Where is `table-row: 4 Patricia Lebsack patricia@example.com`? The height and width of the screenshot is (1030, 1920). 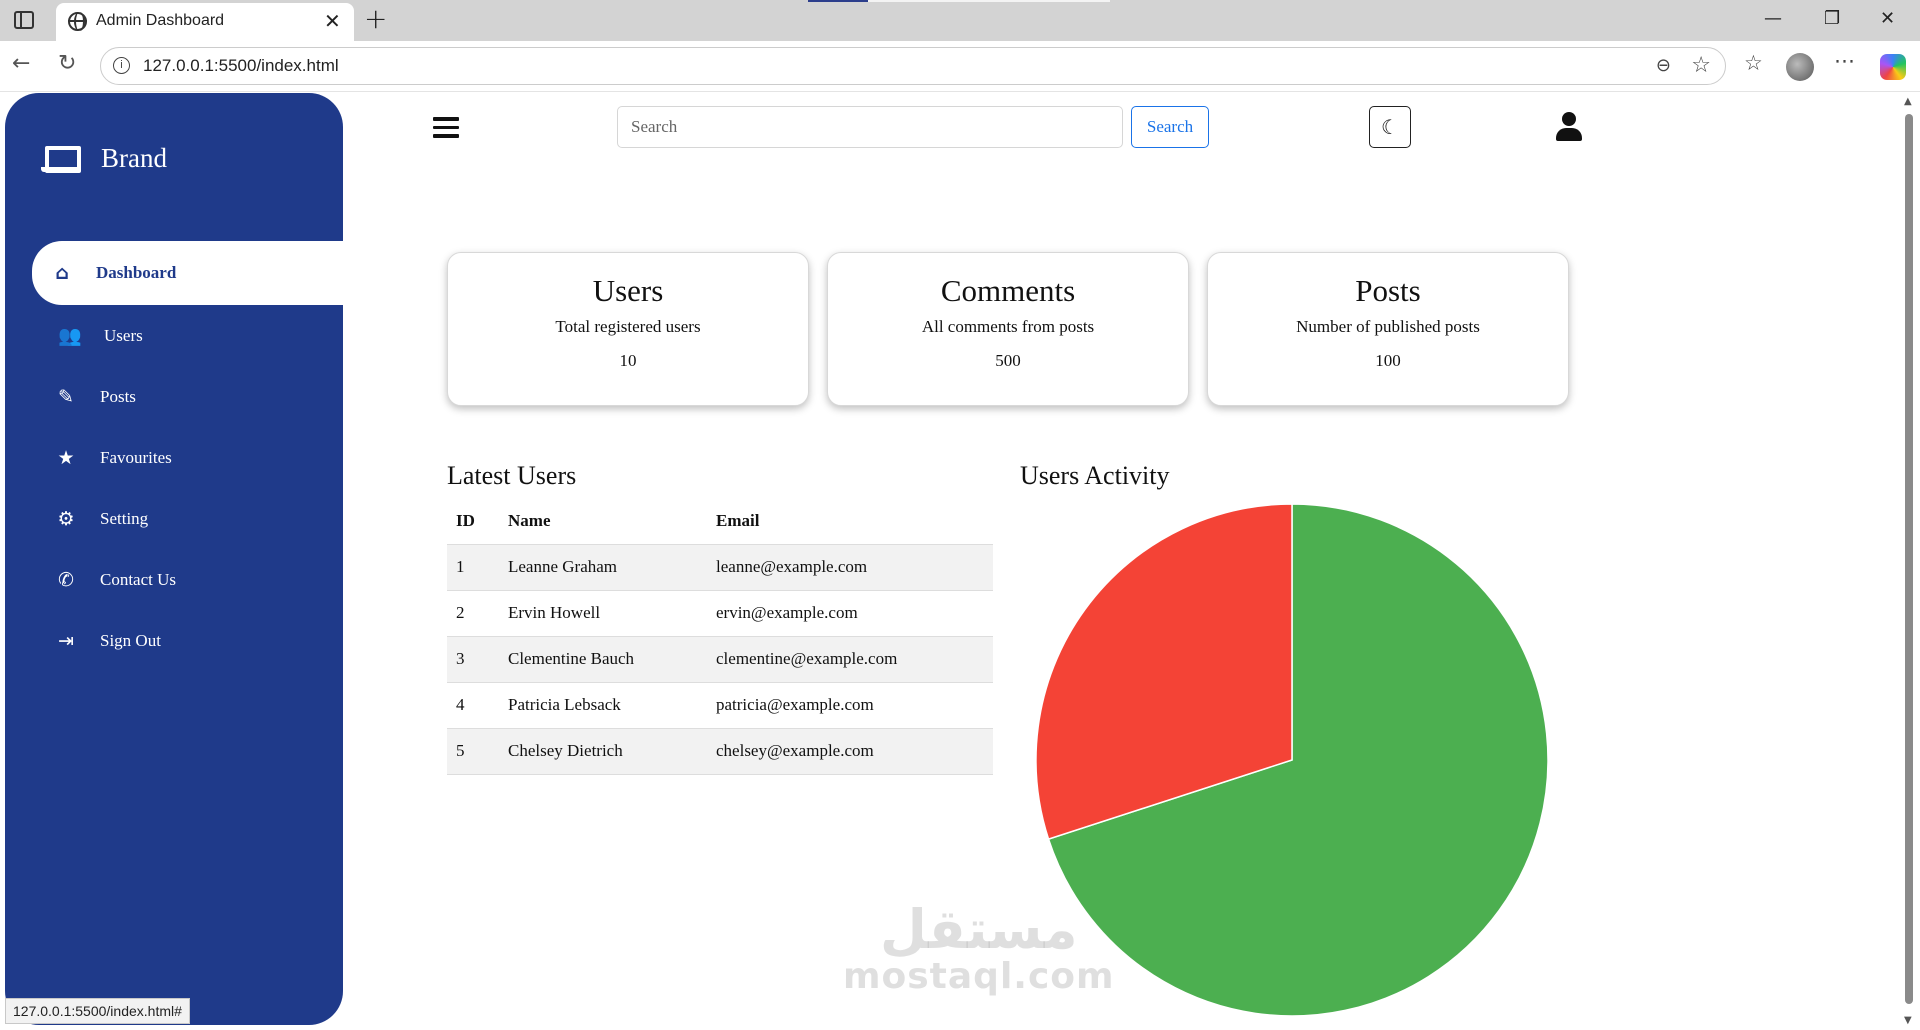
table-row: 4 Patricia Lebsack patricia@example.com is located at coordinates (720, 705).